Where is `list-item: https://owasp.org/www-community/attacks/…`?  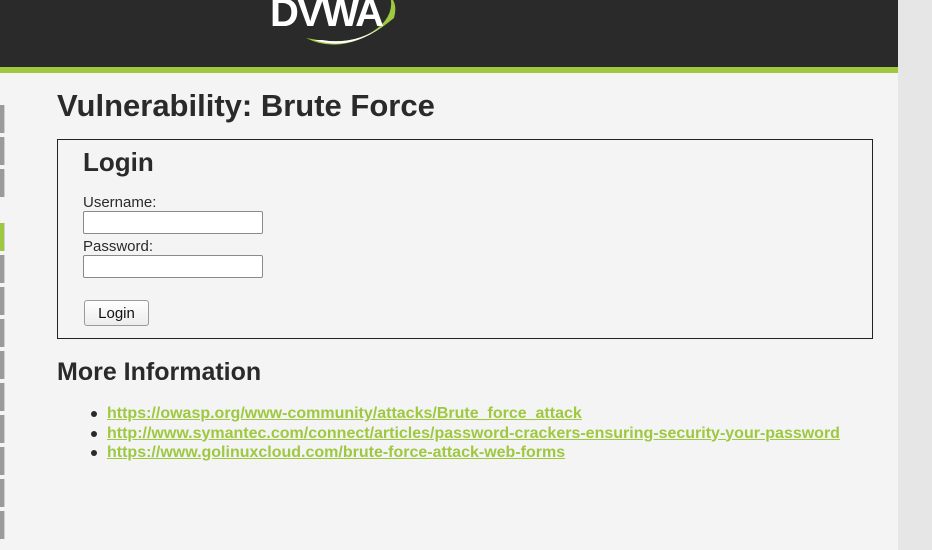
list-item: https://owasp.org/www-community/attacks/… is located at coordinates (463, 414).